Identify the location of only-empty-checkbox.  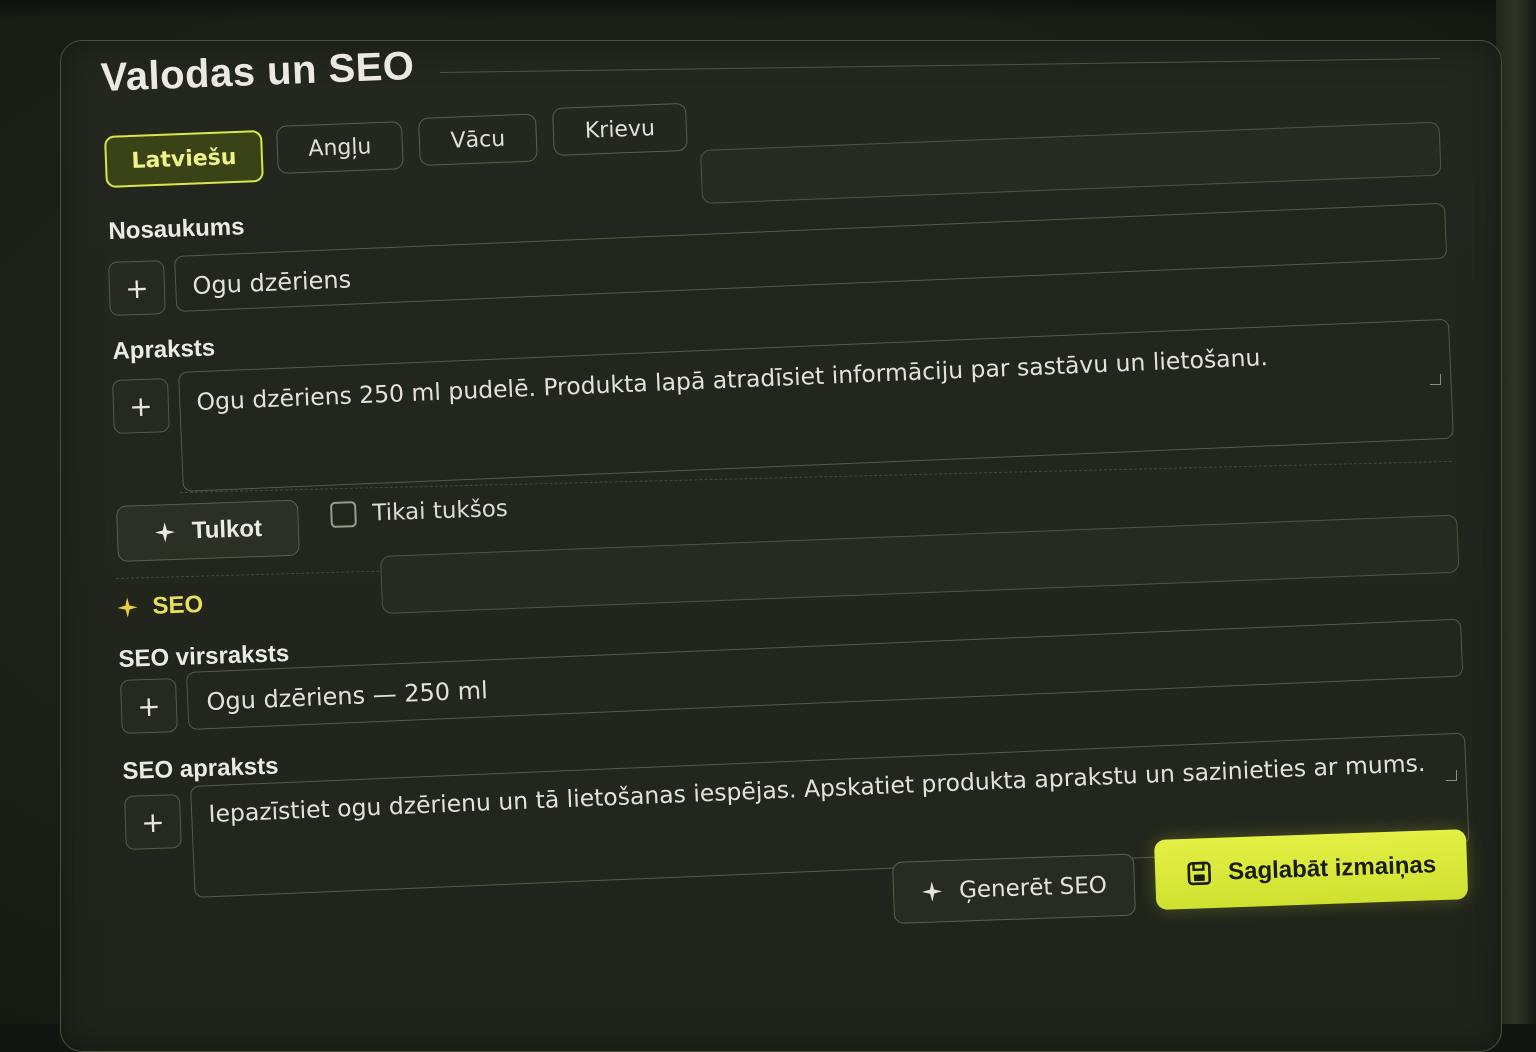
(343, 514).